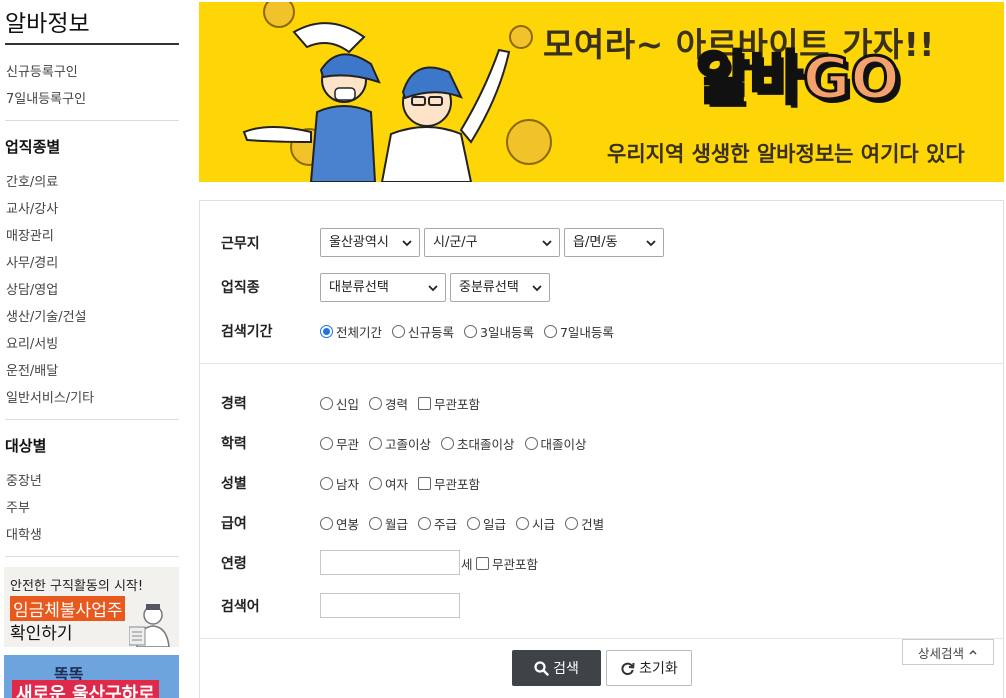 The width and height of the screenshot is (1006, 698). What do you see at coordinates (388, 403) in the screenshot?
I see `career-option-experienced: 경력` at bounding box center [388, 403].